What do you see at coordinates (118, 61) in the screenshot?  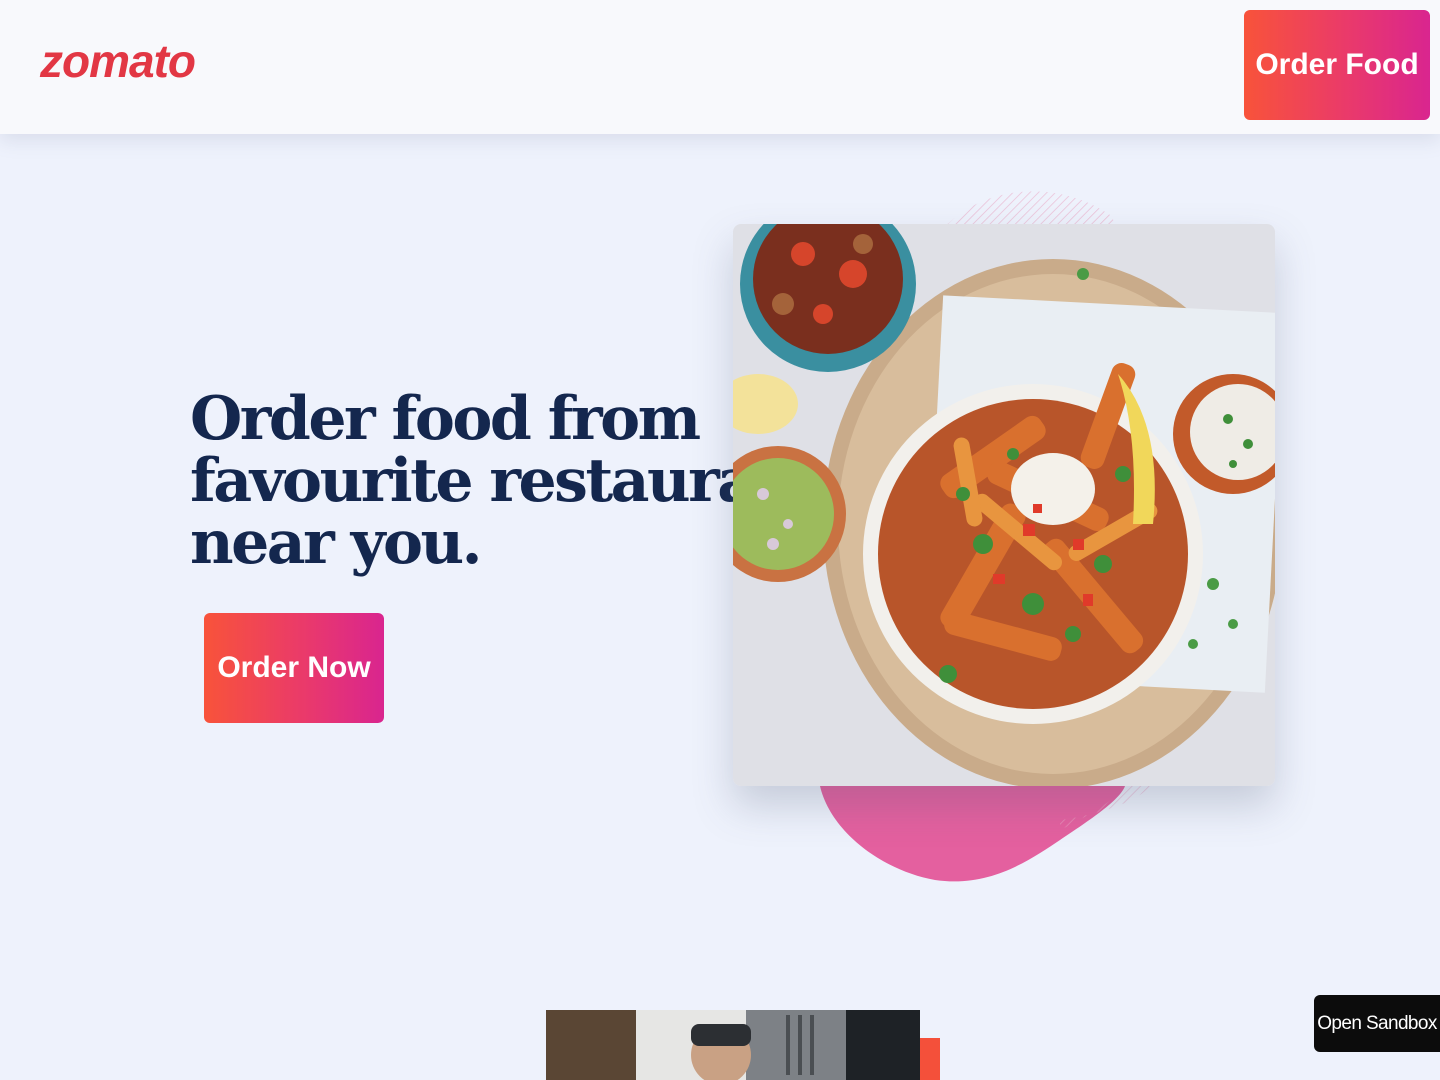 I see `zomato-logo: zomato` at bounding box center [118, 61].